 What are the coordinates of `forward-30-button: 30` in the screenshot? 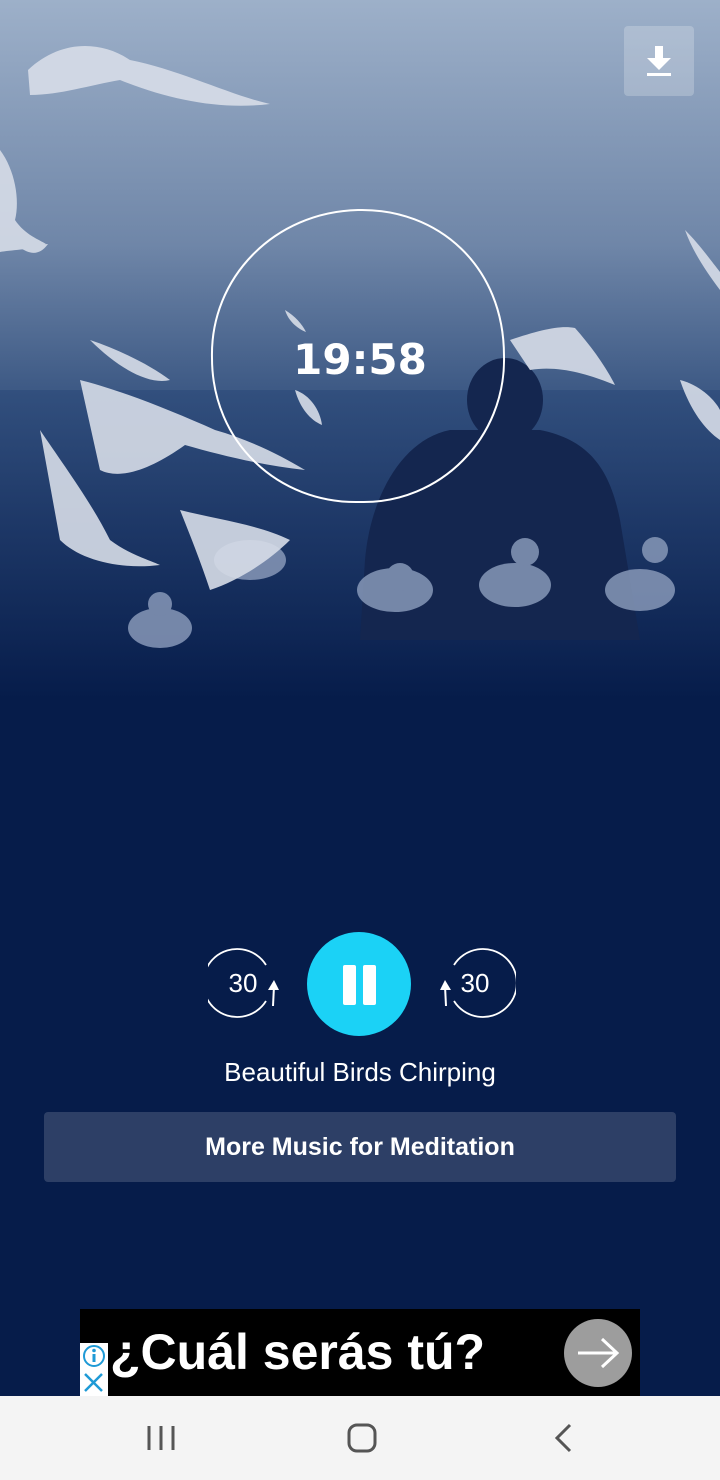 It's located at (476, 983).